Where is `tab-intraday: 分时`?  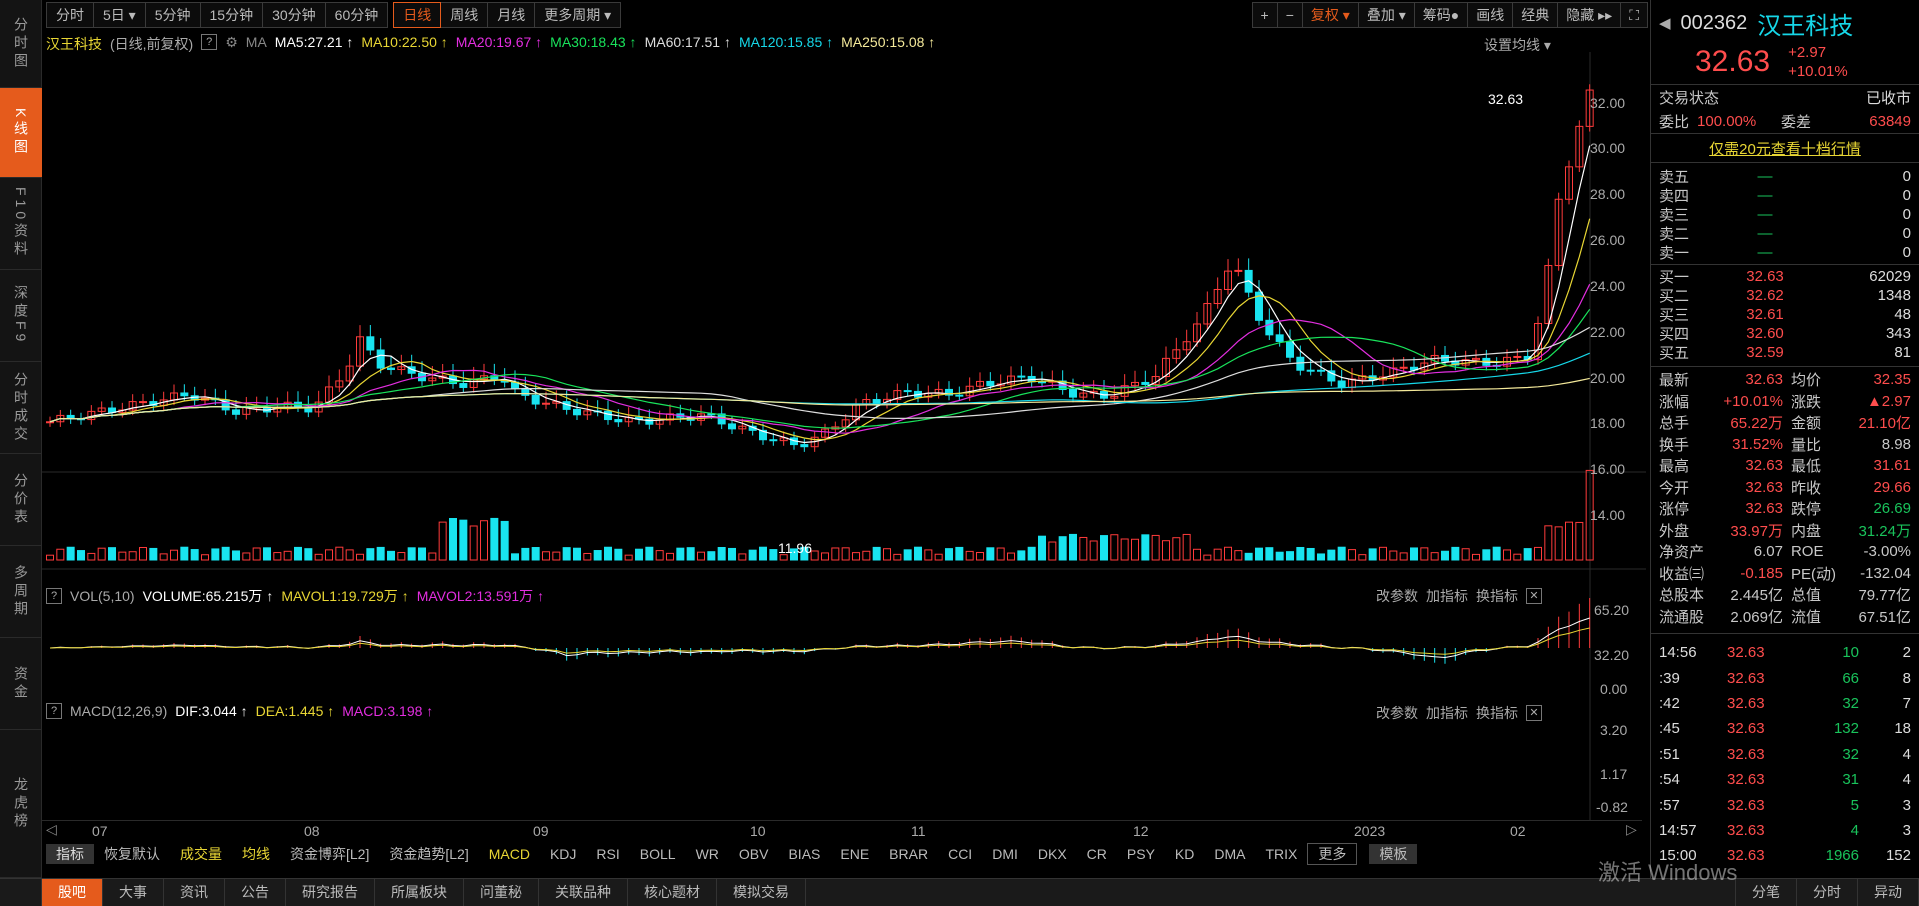 tab-intraday: 分时 is located at coordinates (1827, 892).